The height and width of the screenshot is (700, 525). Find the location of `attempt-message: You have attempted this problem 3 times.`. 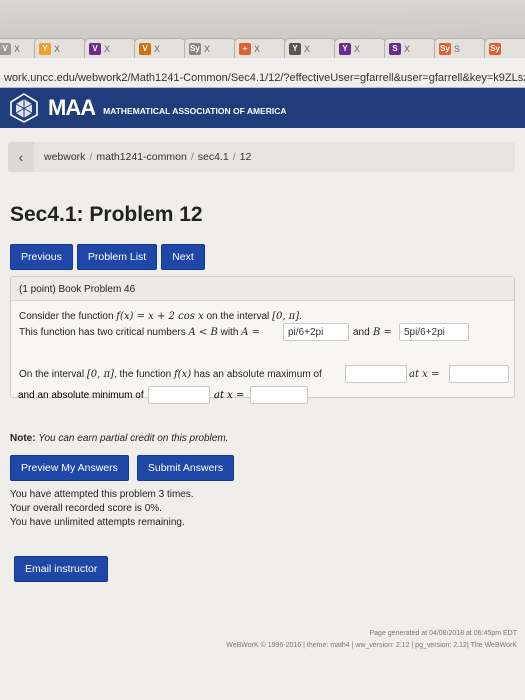

attempt-message: You have attempted this problem 3 times. is located at coordinates (102, 494).